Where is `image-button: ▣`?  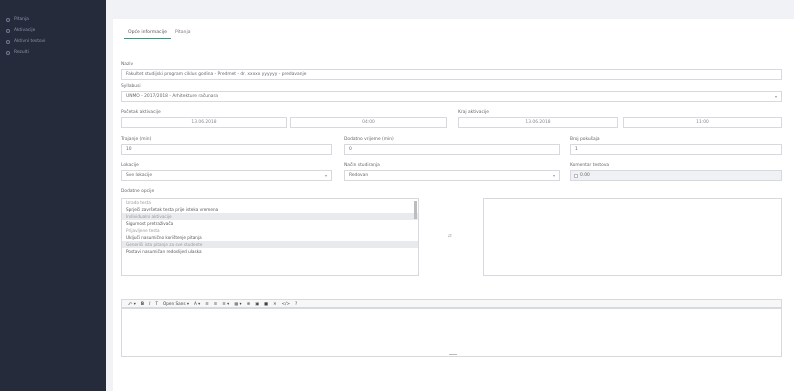
image-button: ▣ is located at coordinates (257, 303).